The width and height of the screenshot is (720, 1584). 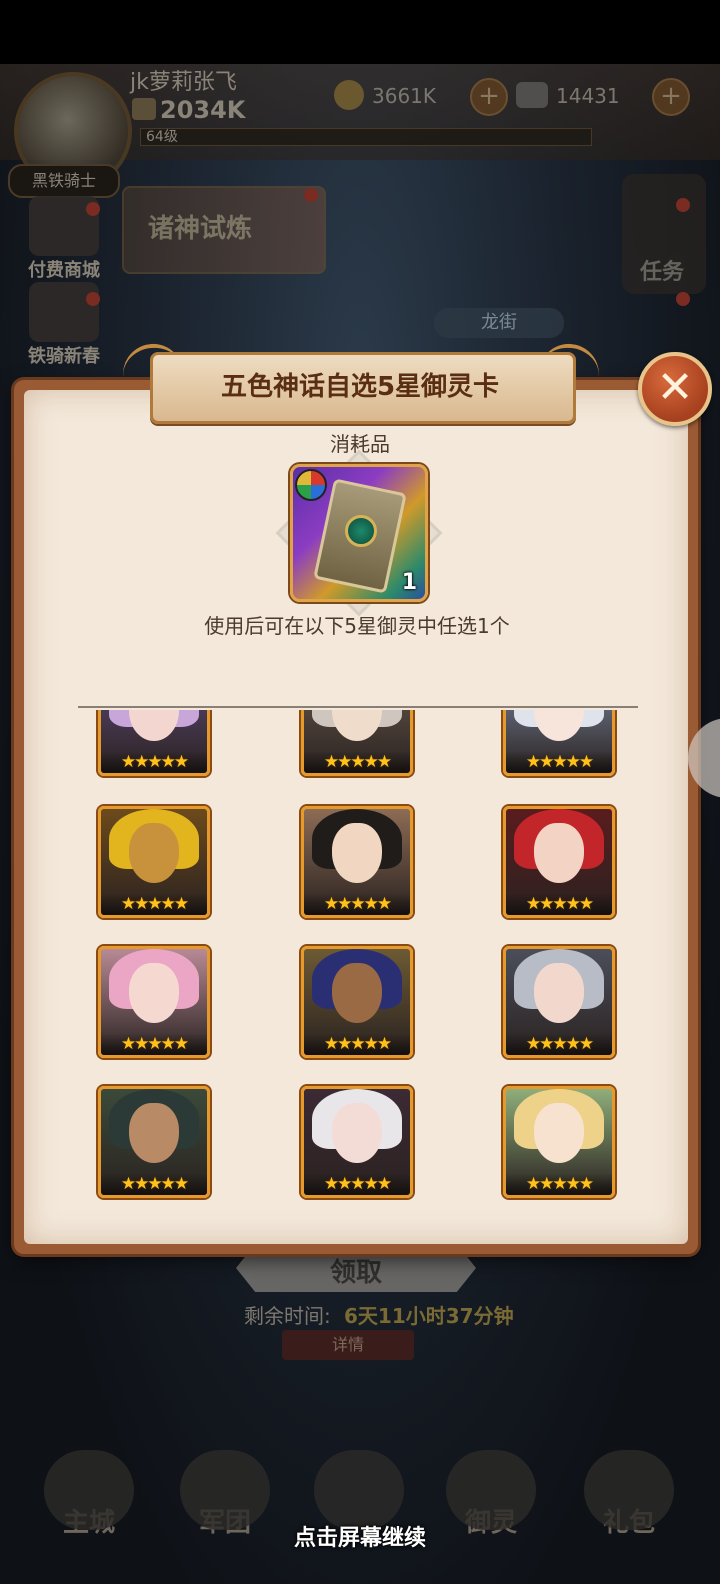 I want to click on gift-icon, so click(x=629, y=1490).